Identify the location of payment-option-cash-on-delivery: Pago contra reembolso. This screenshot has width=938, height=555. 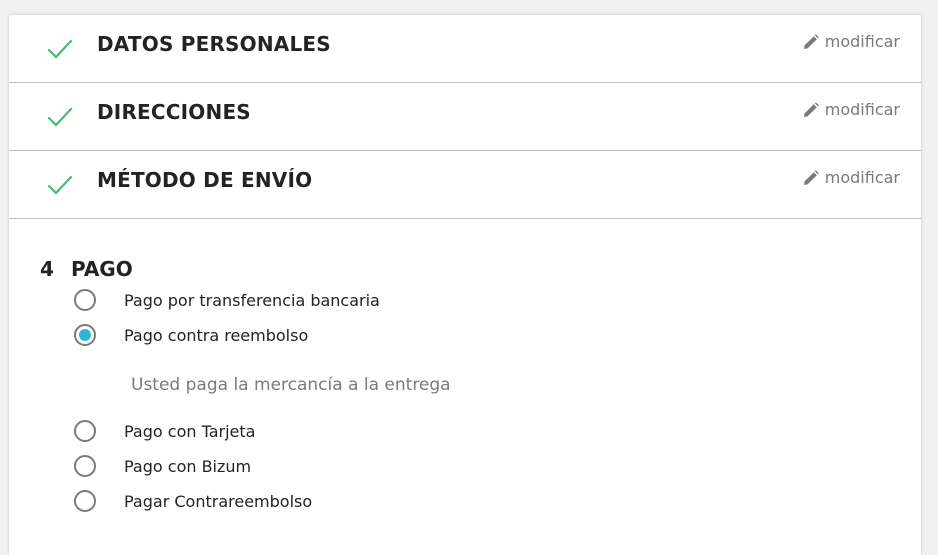
(191, 335).